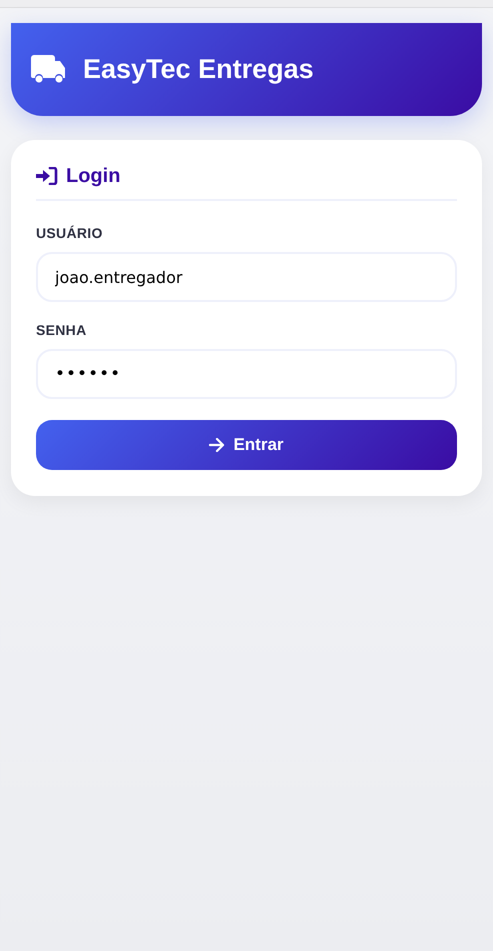 The image size is (493, 951). What do you see at coordinates (70, 233) in the screenshot?
I see `field-label: USUÁRIO` at bounding box center [70, 233].